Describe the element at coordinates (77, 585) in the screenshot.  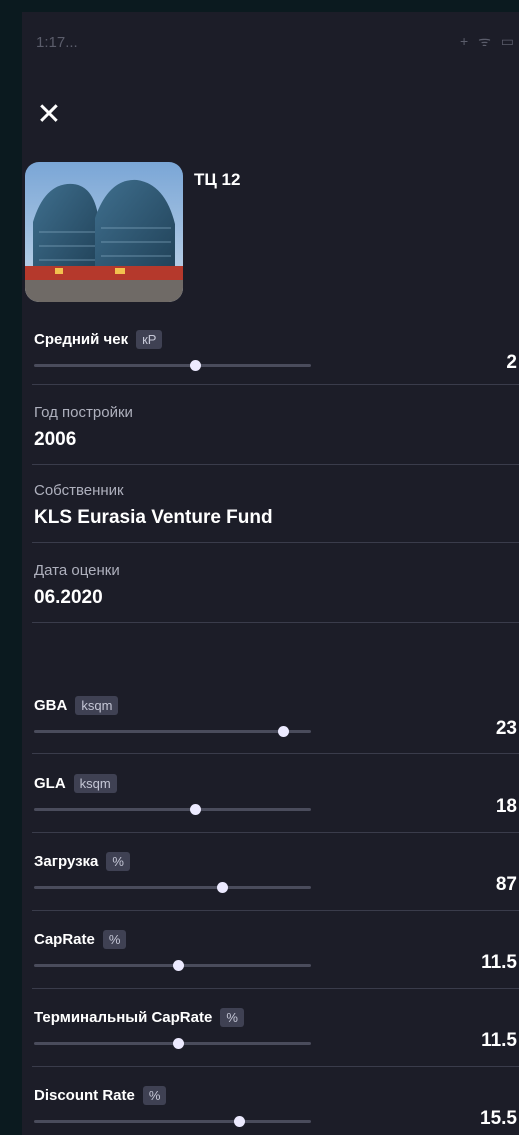
I see `info-row-valuation-date: Дата оценки 06.2020` at that location.